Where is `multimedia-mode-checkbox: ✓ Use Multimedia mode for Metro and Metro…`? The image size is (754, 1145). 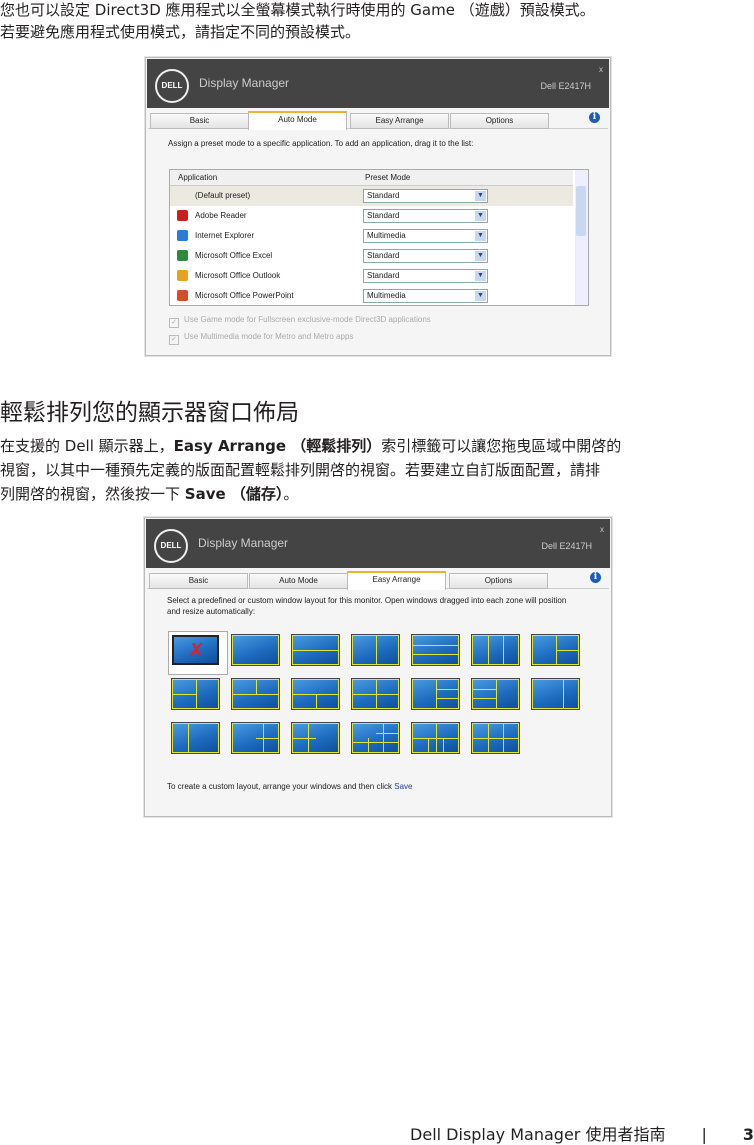
multimedia-mode-checkbox: ✓ Use Multimedia mode for Metro and Metro… is located at coordinates (261, 338).